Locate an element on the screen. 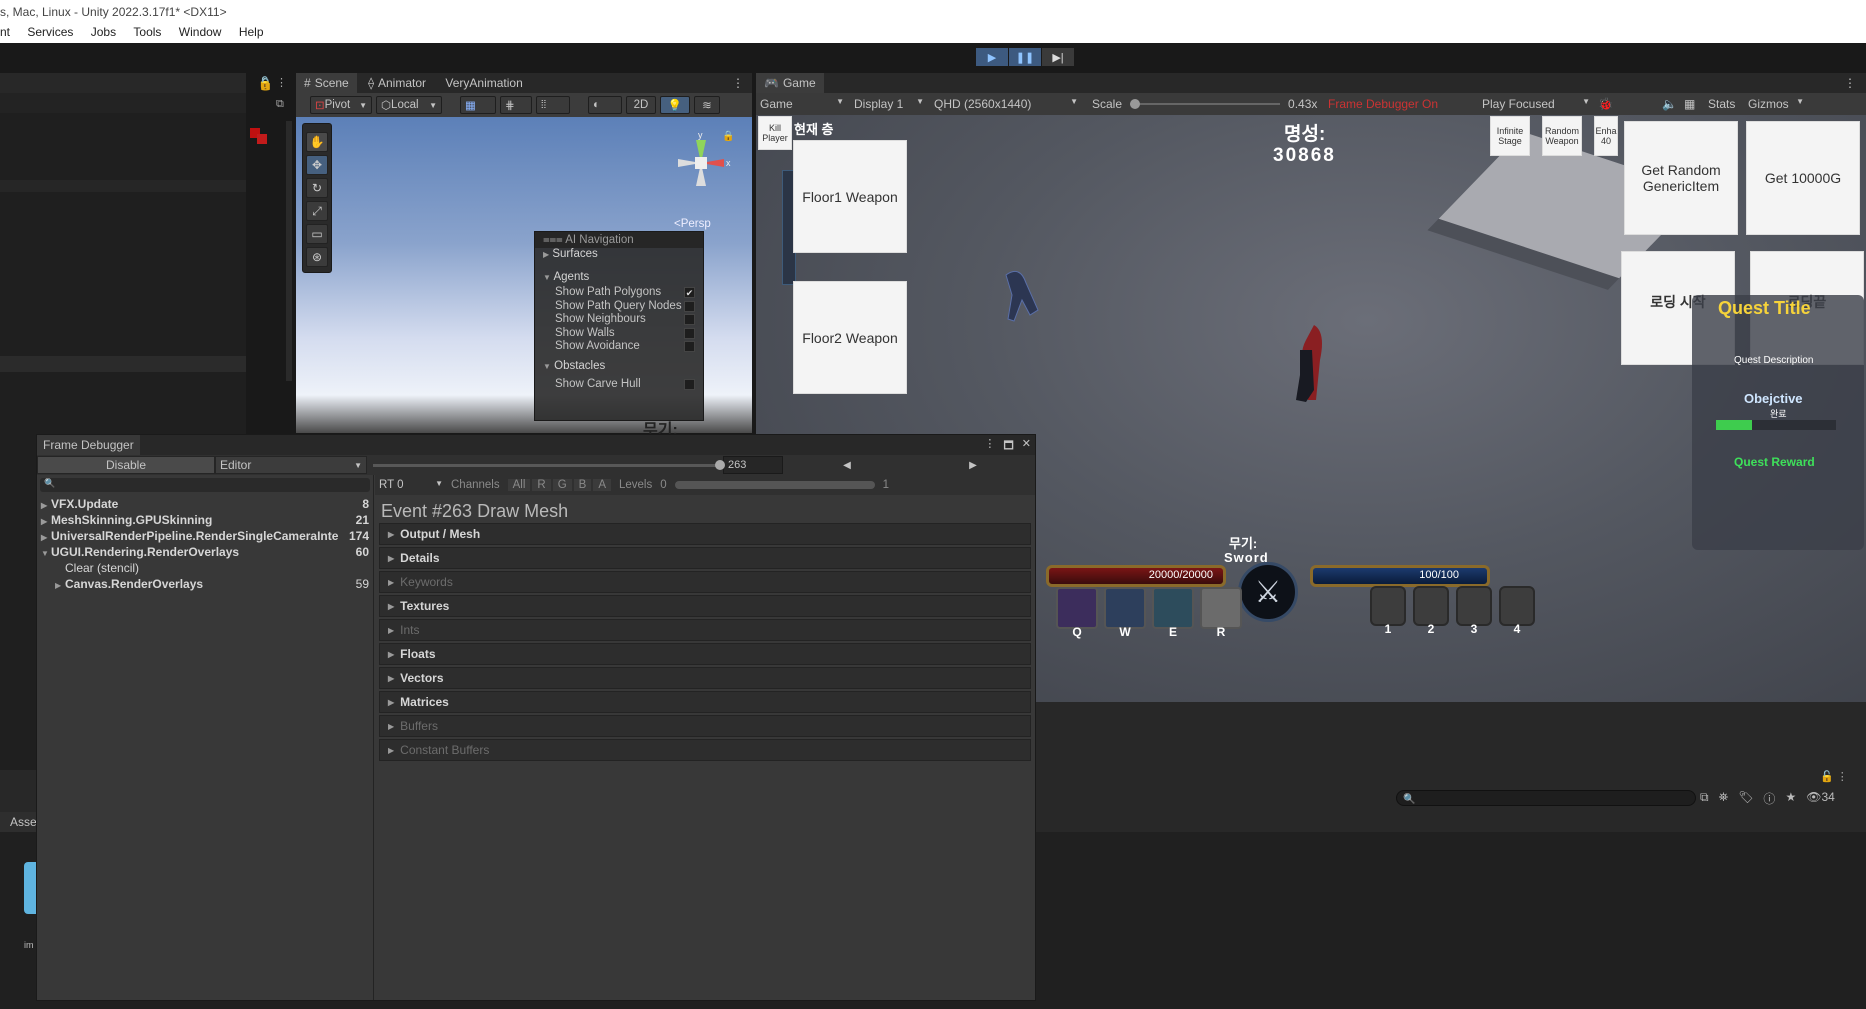 The height and width of the screenshot is (1009, 1866). show-avoidance-toggle: Show Avoidance is located at coordinates (619, 347).